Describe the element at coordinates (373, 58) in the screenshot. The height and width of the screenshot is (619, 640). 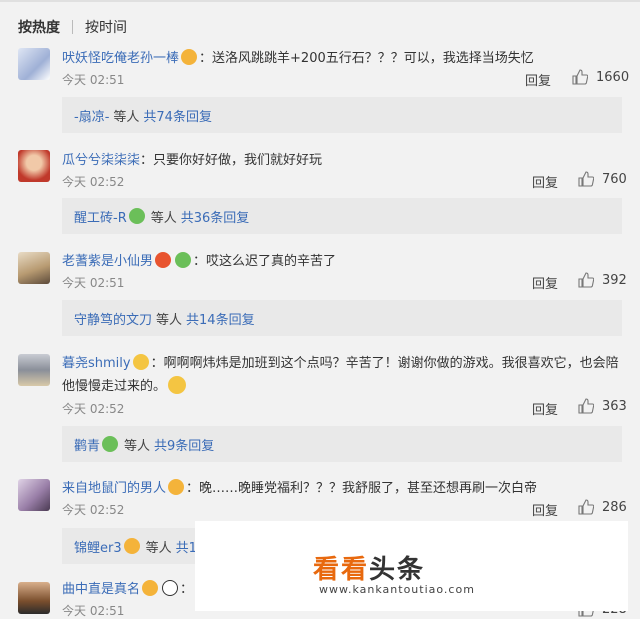
I see `comment-text: 送洛风跳跳羊+200五行石？？？可以，我选择当场失忆` at that location.